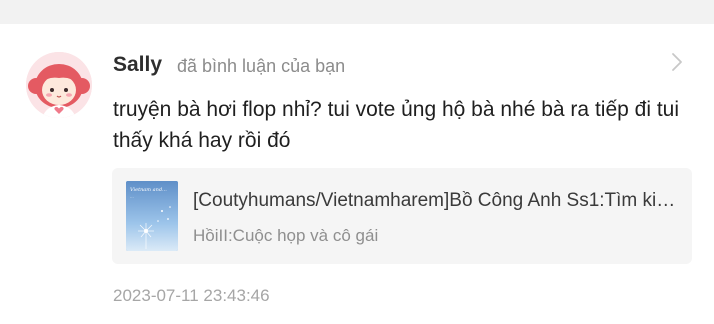 The height and width of the screenshot is (324, 714). What do you see at coordinates (191, 295) in the screenshot?
I see `comment-timestamp: 2023-07-11 23:43:46` at bounding box center [191, 295].